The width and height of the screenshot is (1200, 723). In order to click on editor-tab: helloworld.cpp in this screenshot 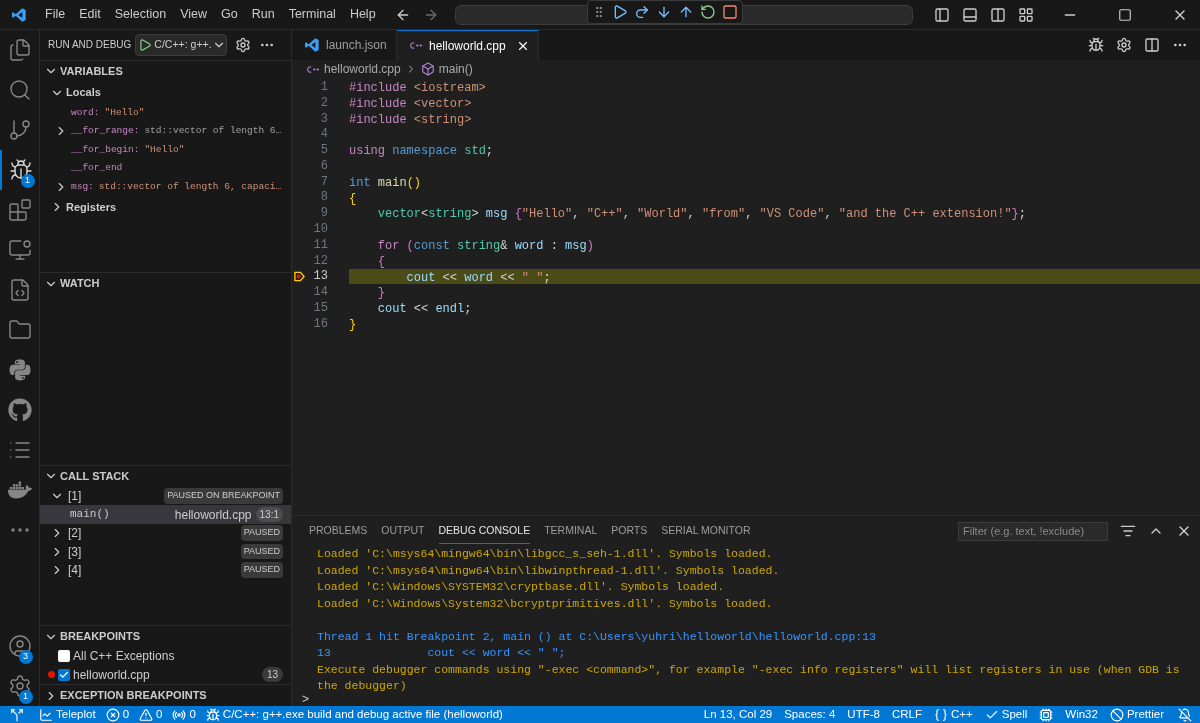, I will do `click(468, 45)`.